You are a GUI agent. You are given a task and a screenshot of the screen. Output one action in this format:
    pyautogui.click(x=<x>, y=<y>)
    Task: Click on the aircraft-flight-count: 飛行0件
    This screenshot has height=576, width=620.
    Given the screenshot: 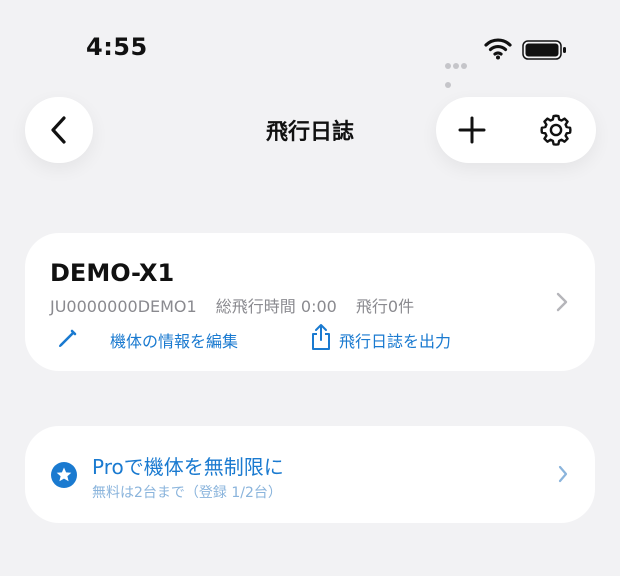 What is the action you would take?
    pyautogui.click(x=385, y=306)
    